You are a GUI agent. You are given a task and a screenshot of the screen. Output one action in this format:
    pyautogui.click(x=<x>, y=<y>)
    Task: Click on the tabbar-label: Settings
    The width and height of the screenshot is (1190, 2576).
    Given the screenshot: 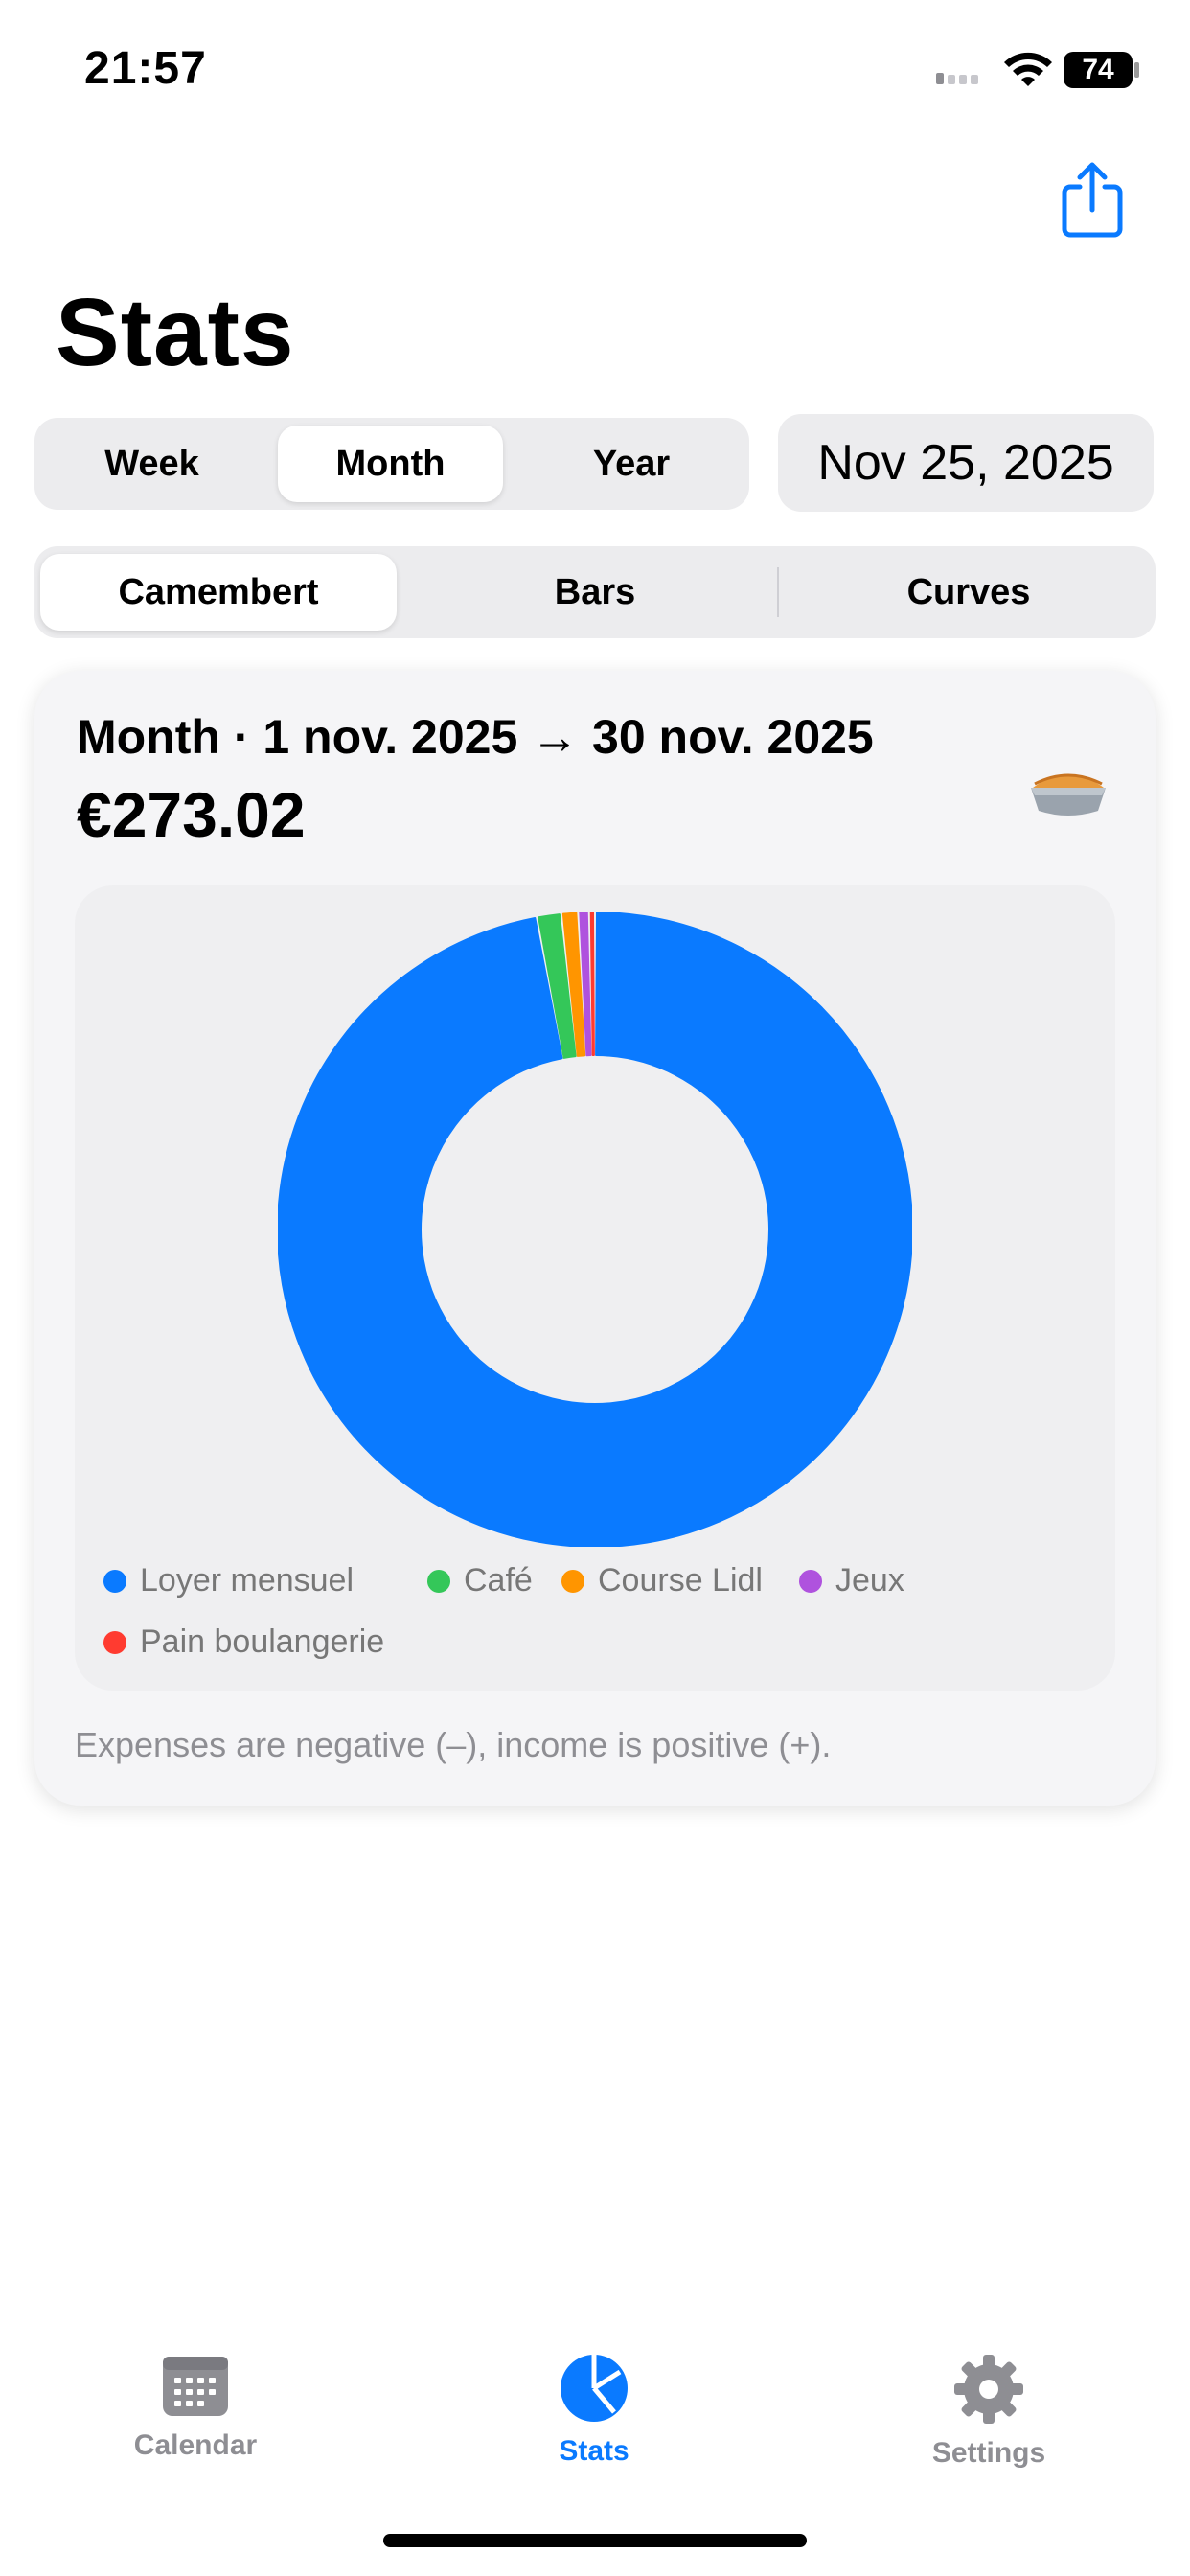 What is the action you would take?
    pyautogui.click(x=988, y=2453)
    